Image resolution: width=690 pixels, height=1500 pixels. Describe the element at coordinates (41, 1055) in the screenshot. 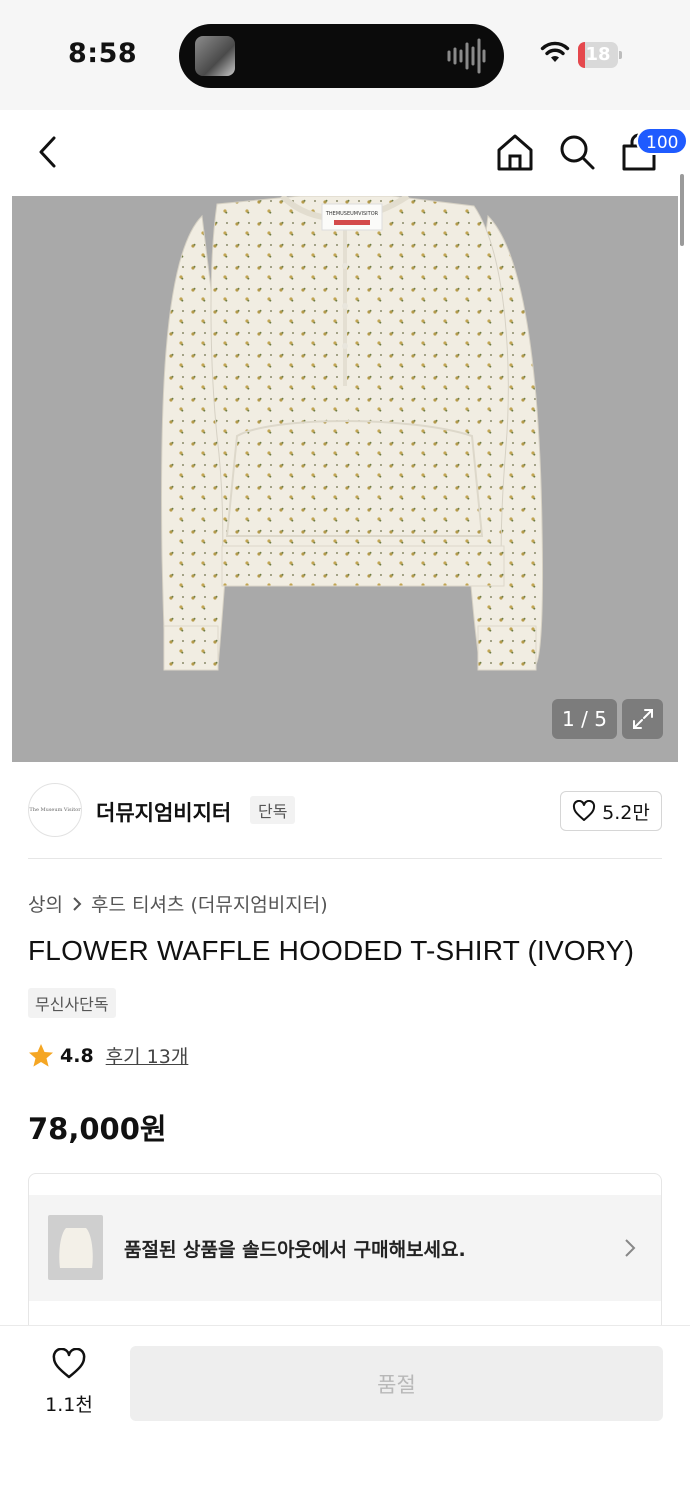

I see `star-icon` at that location.